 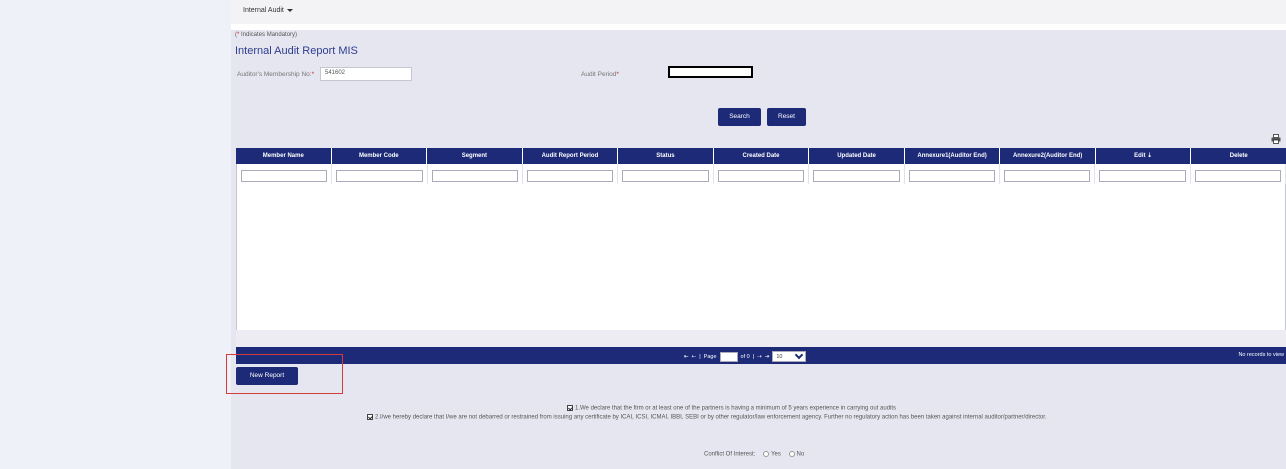 What do you see at coordinates (366, 74) in the screenshot?
I see `membership-no-input: 541602` at bounding box center [366, 74].